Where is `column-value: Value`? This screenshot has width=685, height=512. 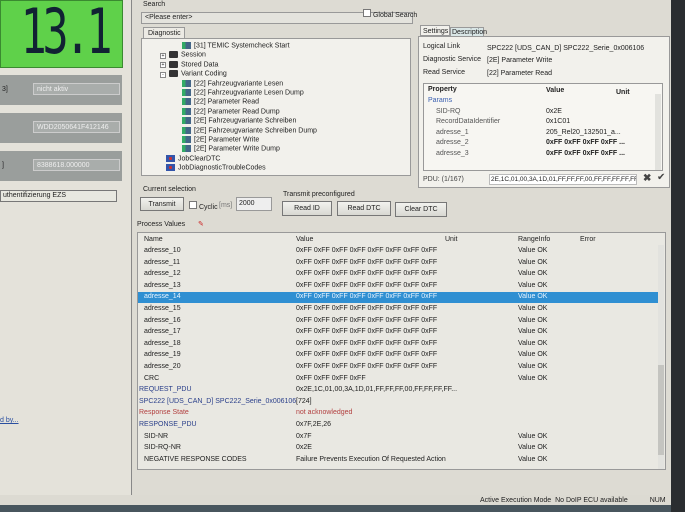 column-value: Value is located at coordinates (304, 240).